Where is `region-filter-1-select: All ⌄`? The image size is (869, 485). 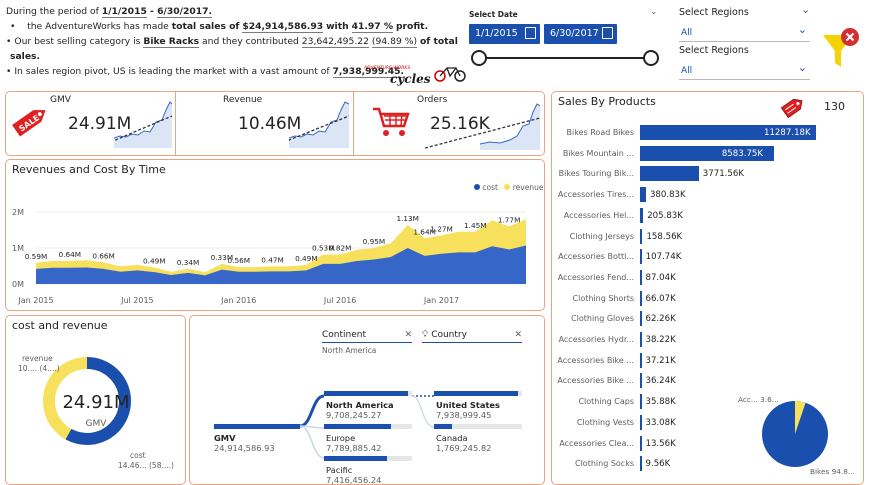 region-filter-1-select: All ⌄ is located at coordinates (744, 32).